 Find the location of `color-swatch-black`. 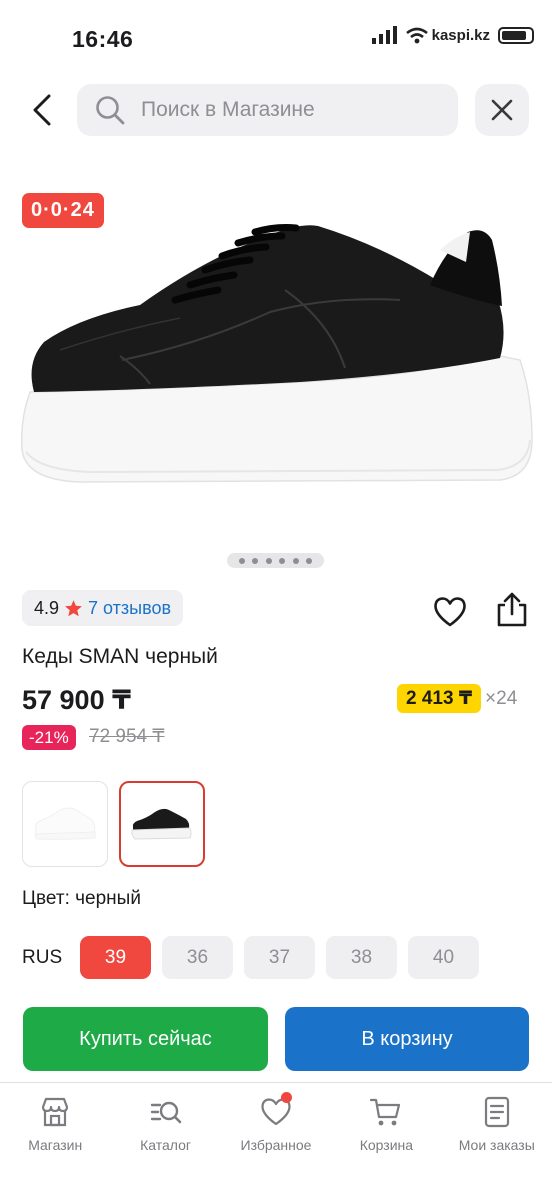

color-swatch-black is located at coordinates (162, 824).